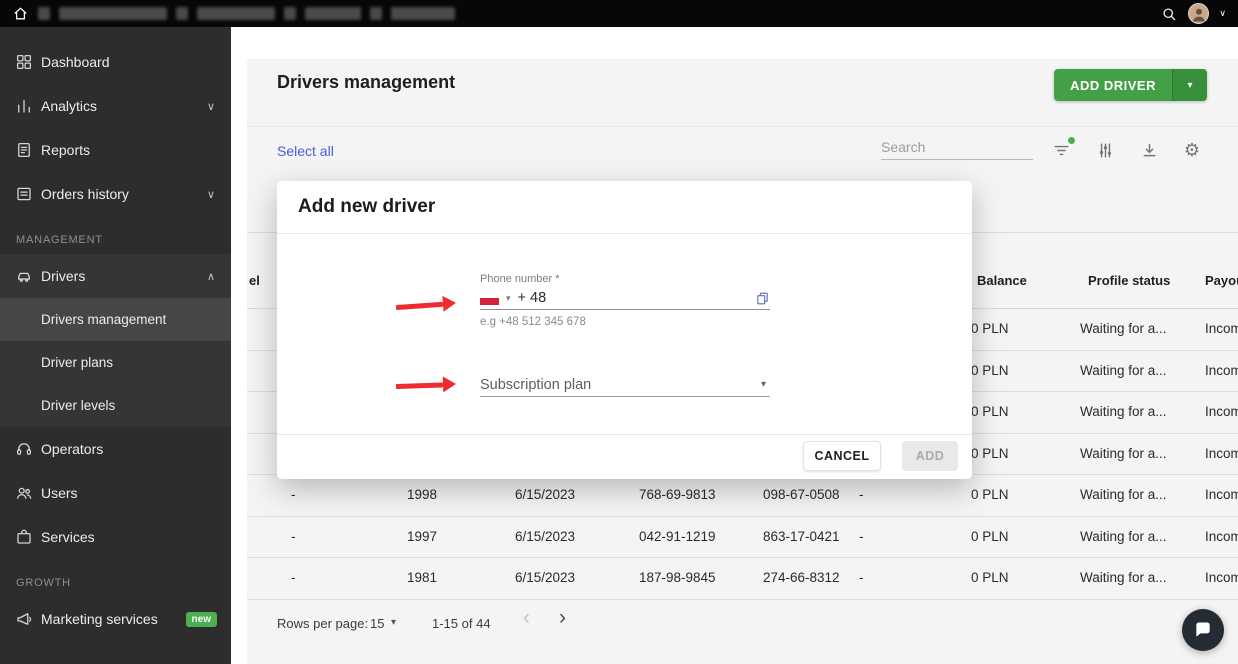 The height and width of the screenshot is (664, 1238). What do you see at coordinates (59, 493) in the screenshot?
I see `sidebar-item-label: Users` at bounding box center [59, 493].